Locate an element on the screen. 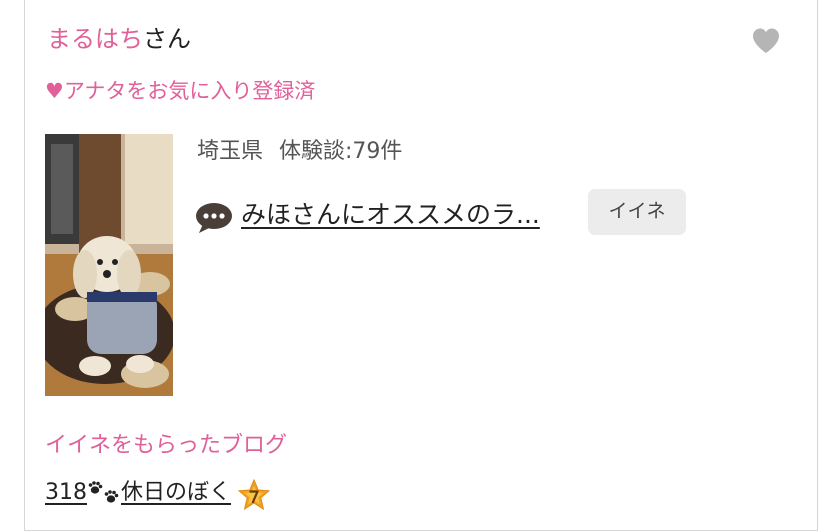  speech-bubble-icon is located at coordinates (214, 218).